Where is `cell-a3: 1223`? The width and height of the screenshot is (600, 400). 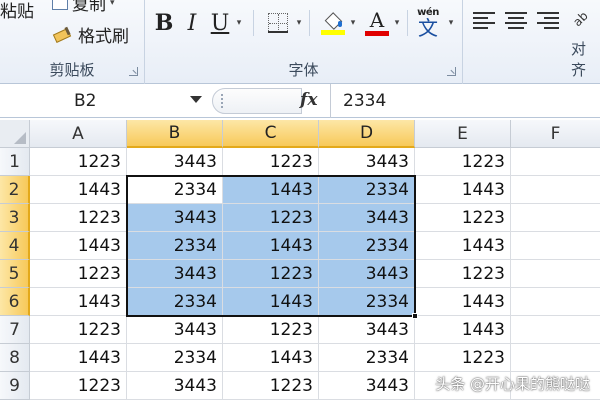 cell-a3: 1223 is located at coordinates (78, 218).